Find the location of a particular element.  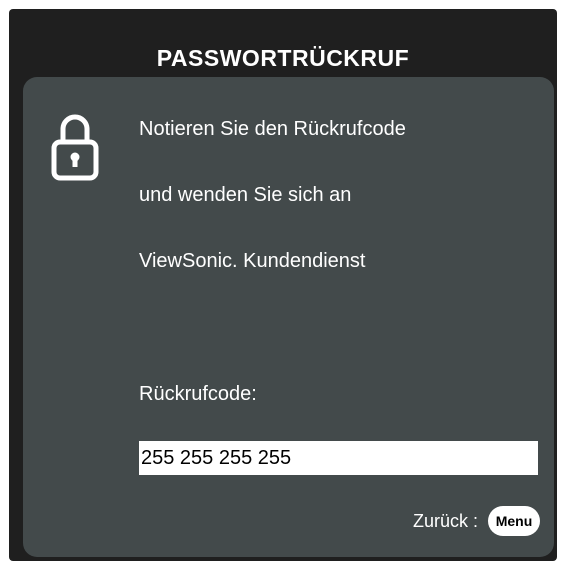

message-line-1: Notieren Sie den Rückrufcode is located at coordinates (272, 129).